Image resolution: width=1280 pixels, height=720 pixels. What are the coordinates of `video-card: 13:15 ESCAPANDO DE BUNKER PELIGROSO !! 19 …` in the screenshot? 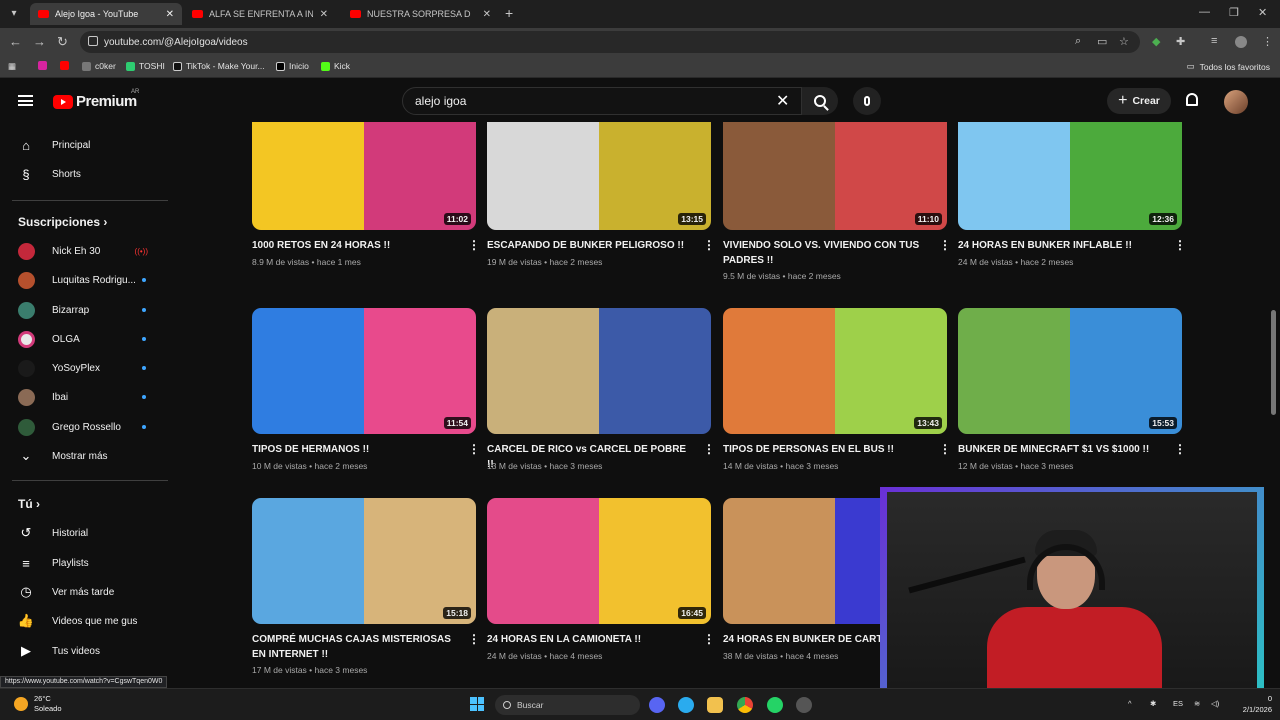 It's located at (599, 203).